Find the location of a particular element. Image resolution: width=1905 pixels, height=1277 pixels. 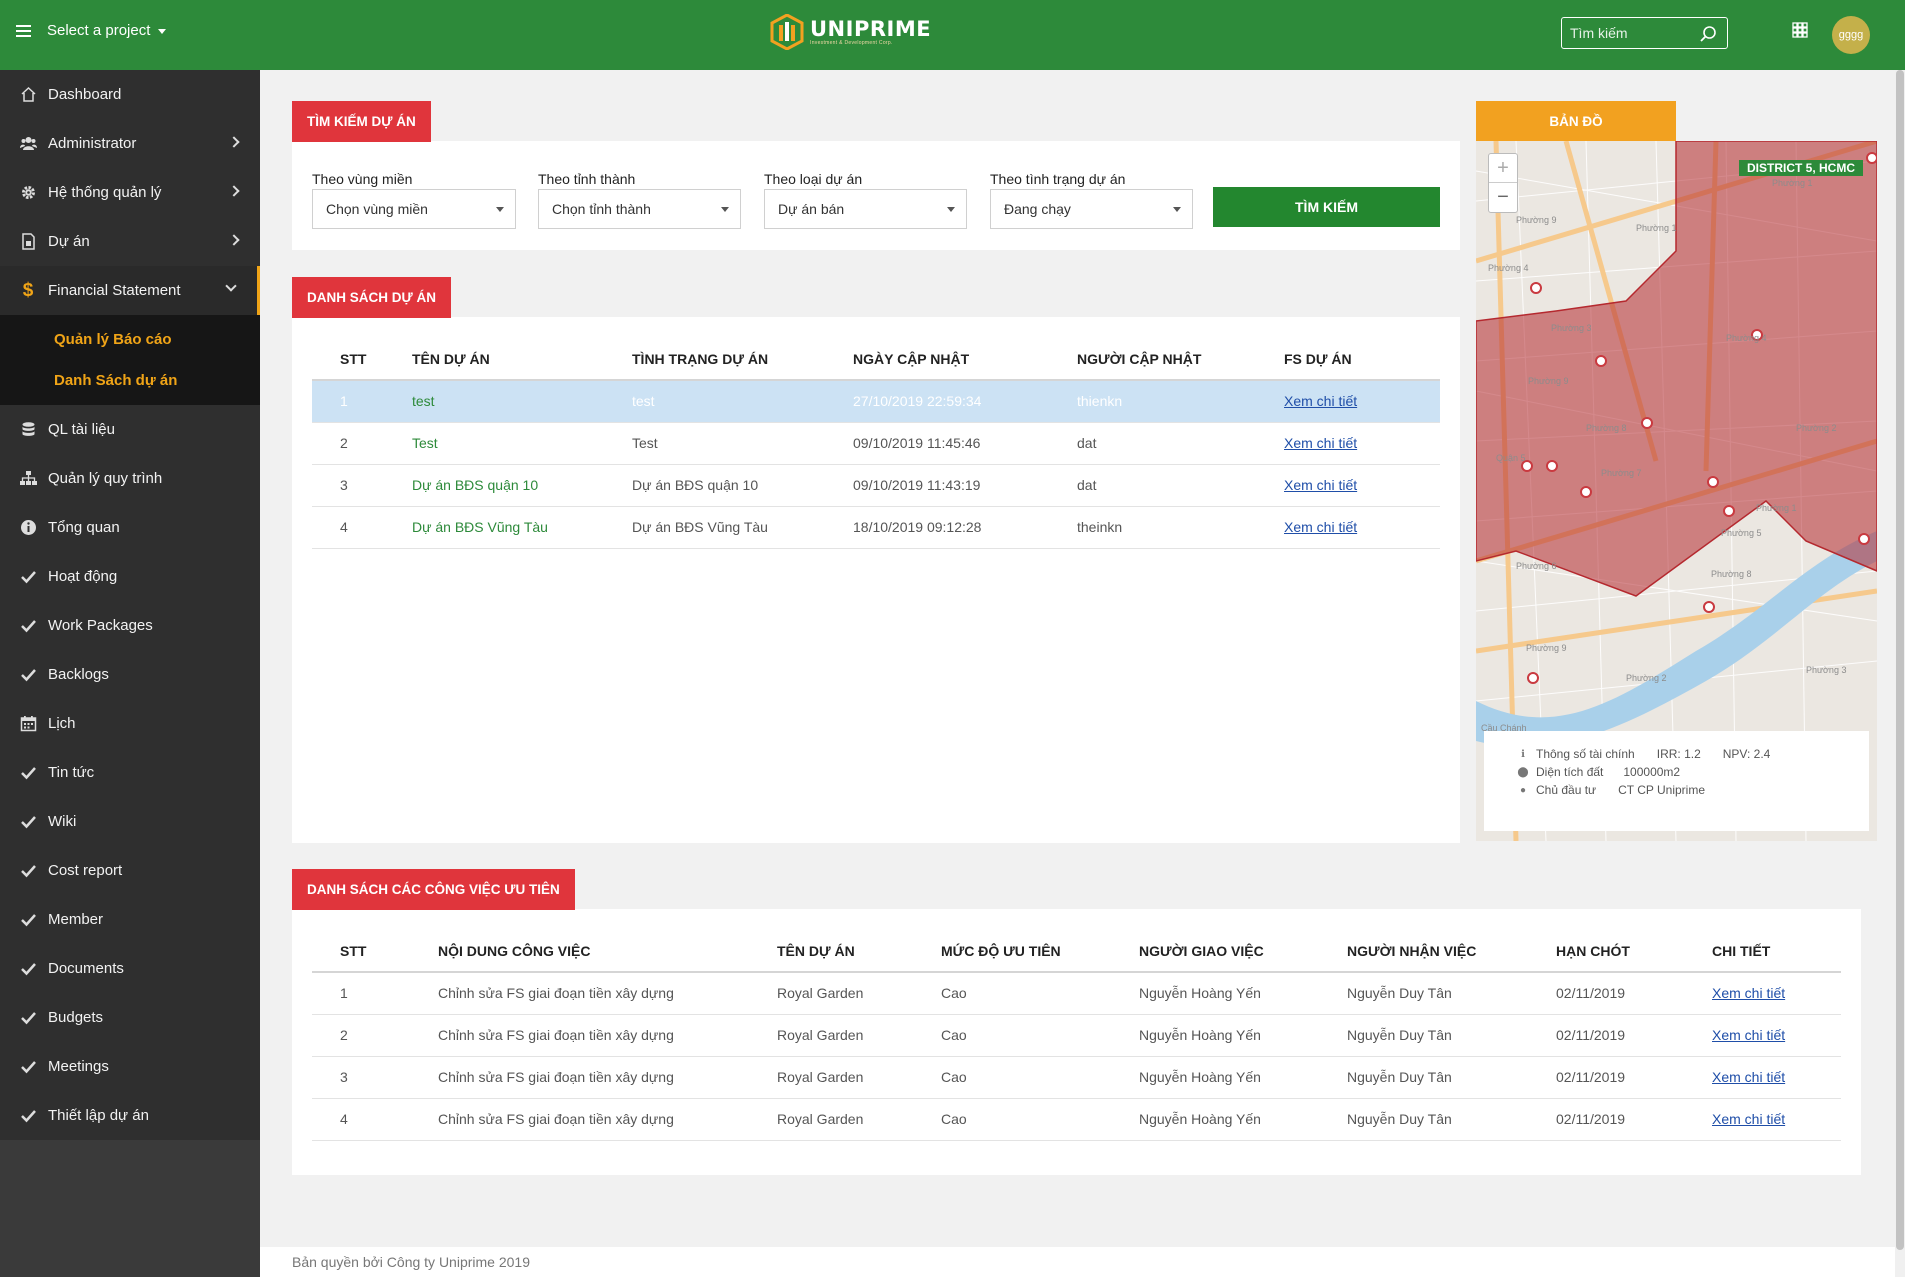

sidebar-item-tin-tuc: Tin tức is located at coordinates (130, 772).